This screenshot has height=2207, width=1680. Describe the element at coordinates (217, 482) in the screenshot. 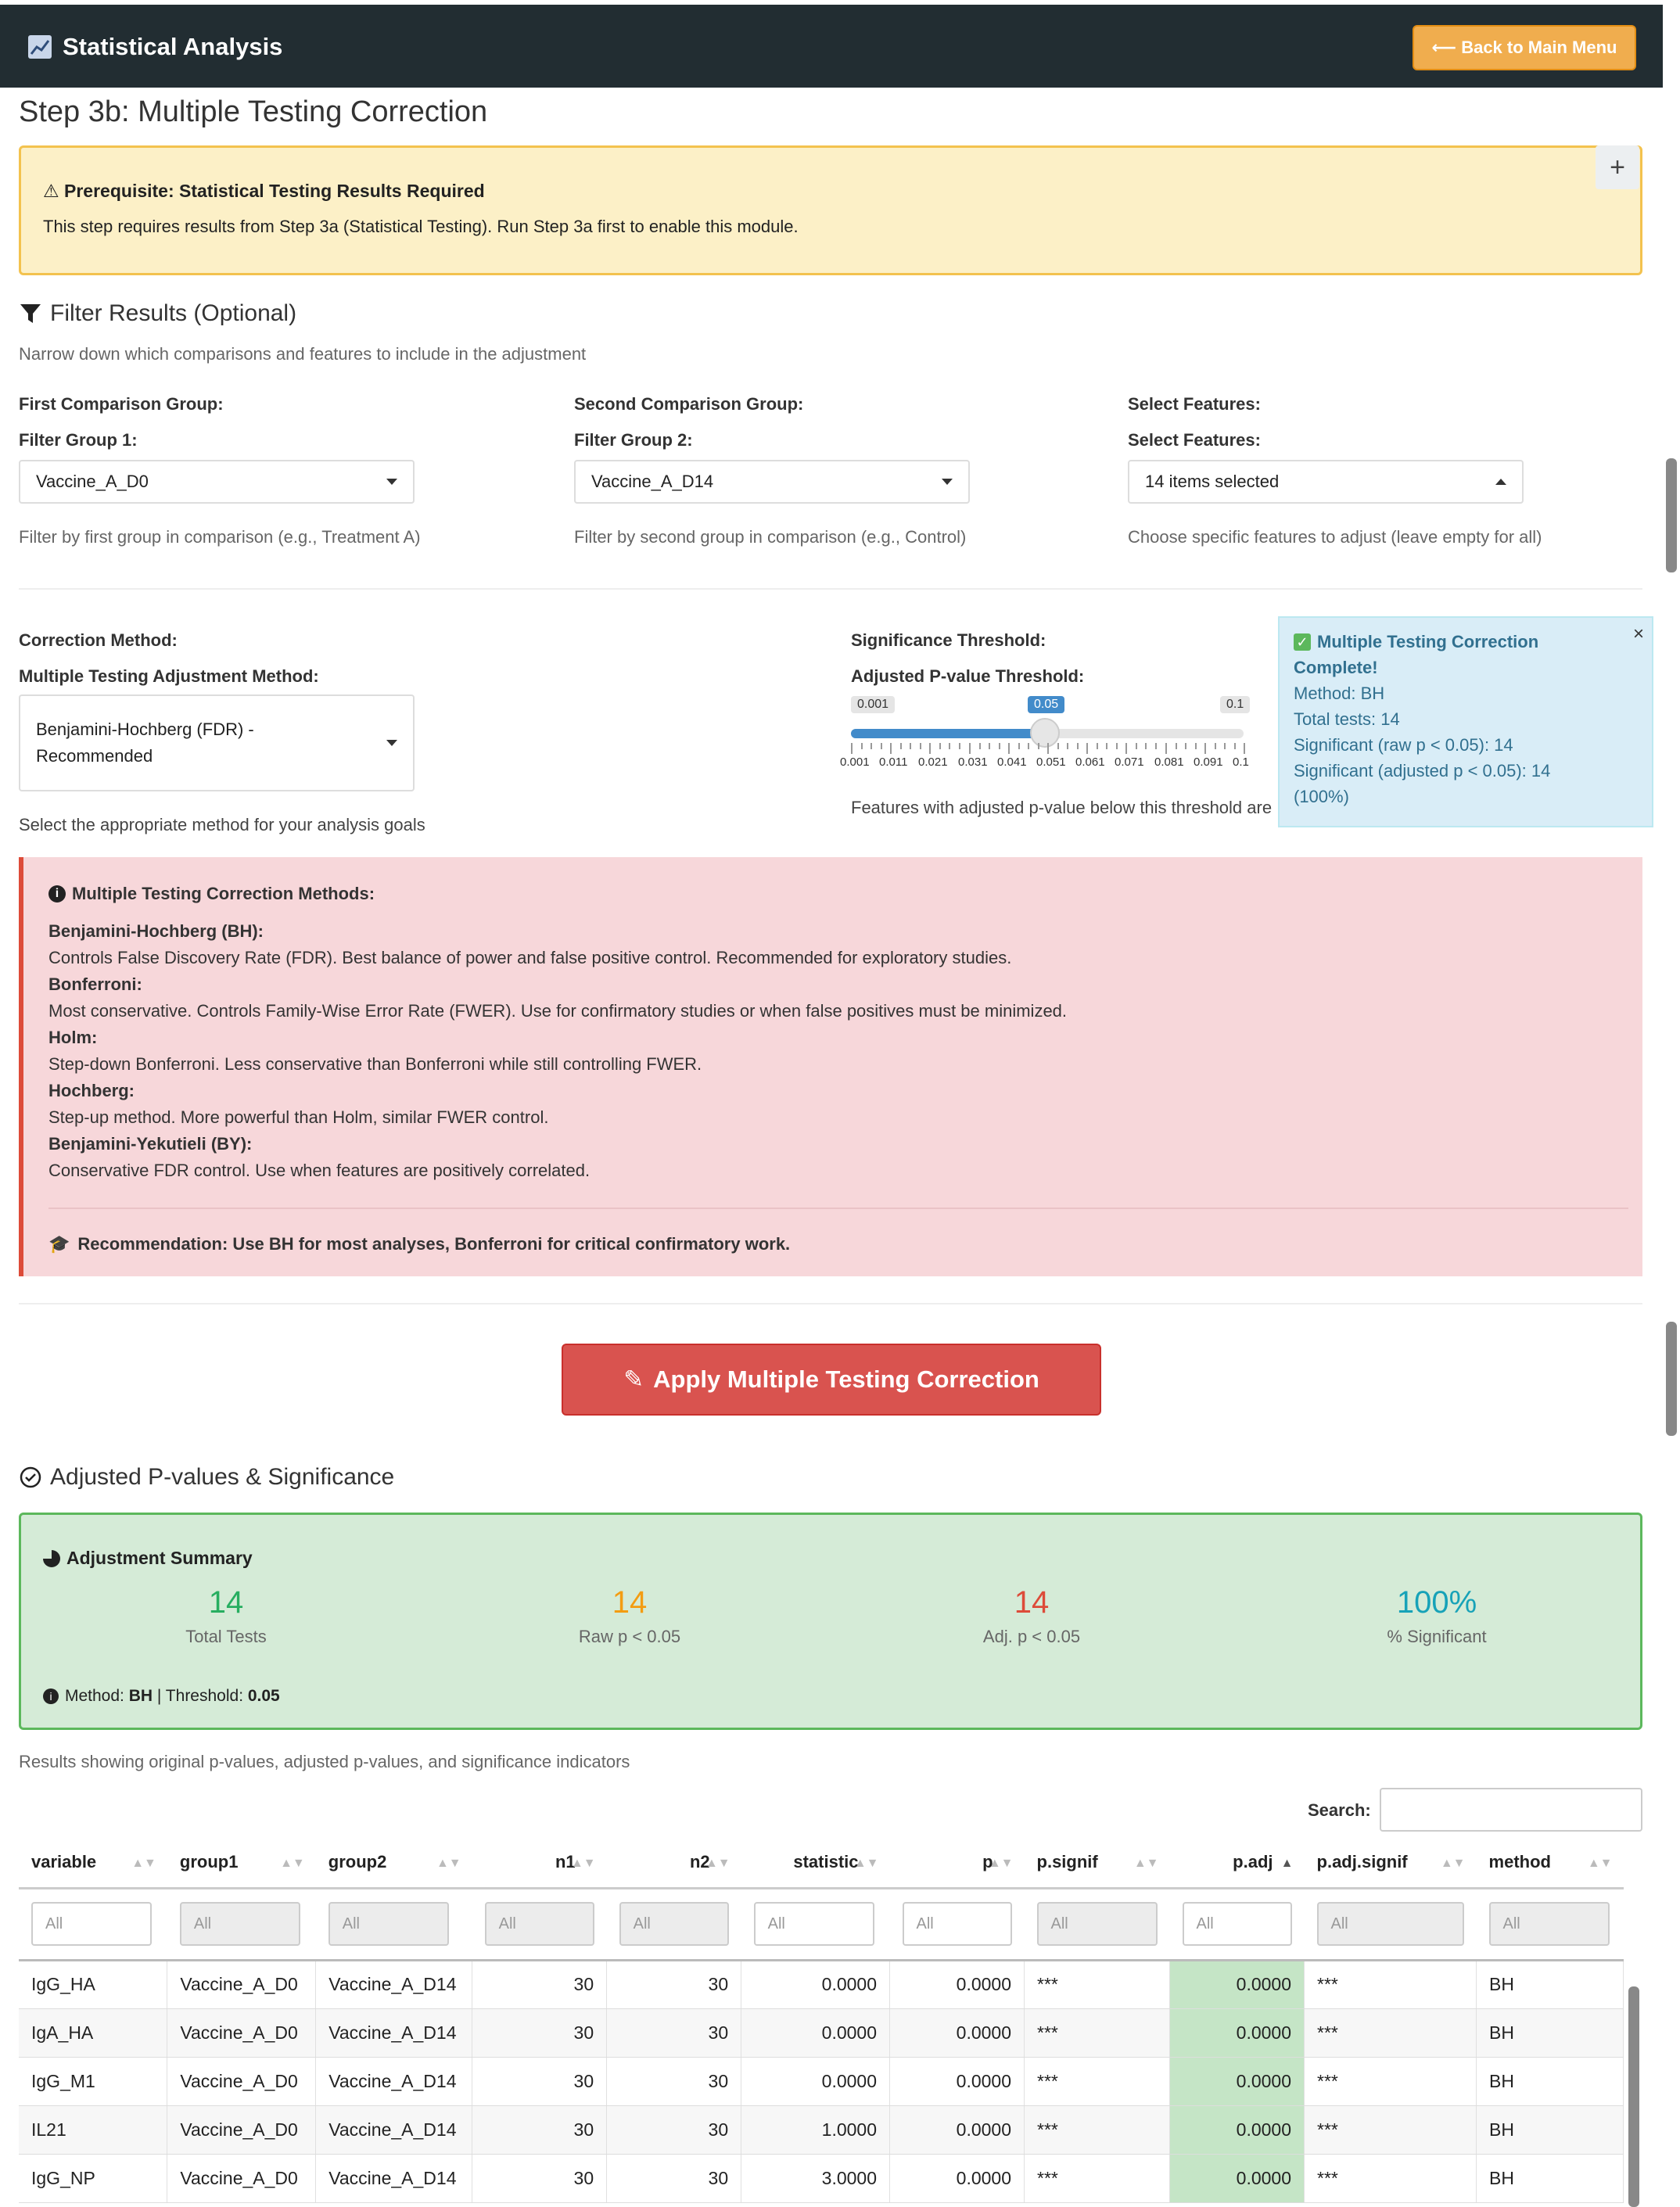

I see `group1-select: Vaccine_A_D0` at that location.